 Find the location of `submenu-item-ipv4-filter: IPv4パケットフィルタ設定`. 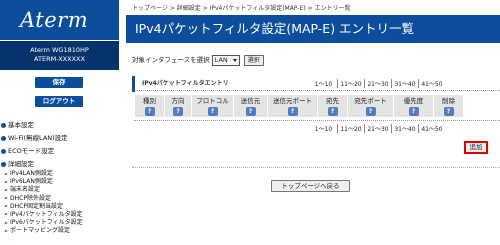

submenu-item-ipv4-filter: IPv4パケットフィルタ設定 is located at coordinates (60, 215).